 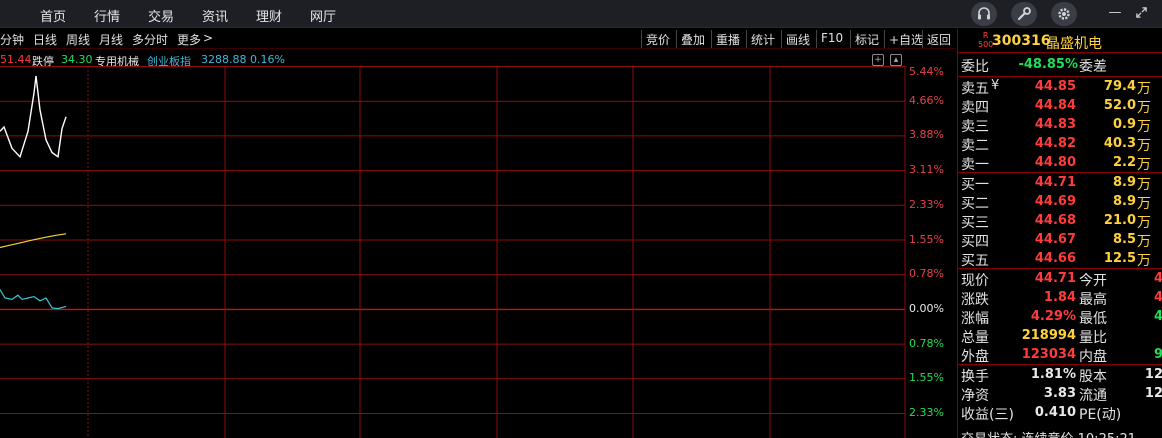 I want to click on bid-row: 买三 44.68 21.0 万, so click(x=1060, y=221).